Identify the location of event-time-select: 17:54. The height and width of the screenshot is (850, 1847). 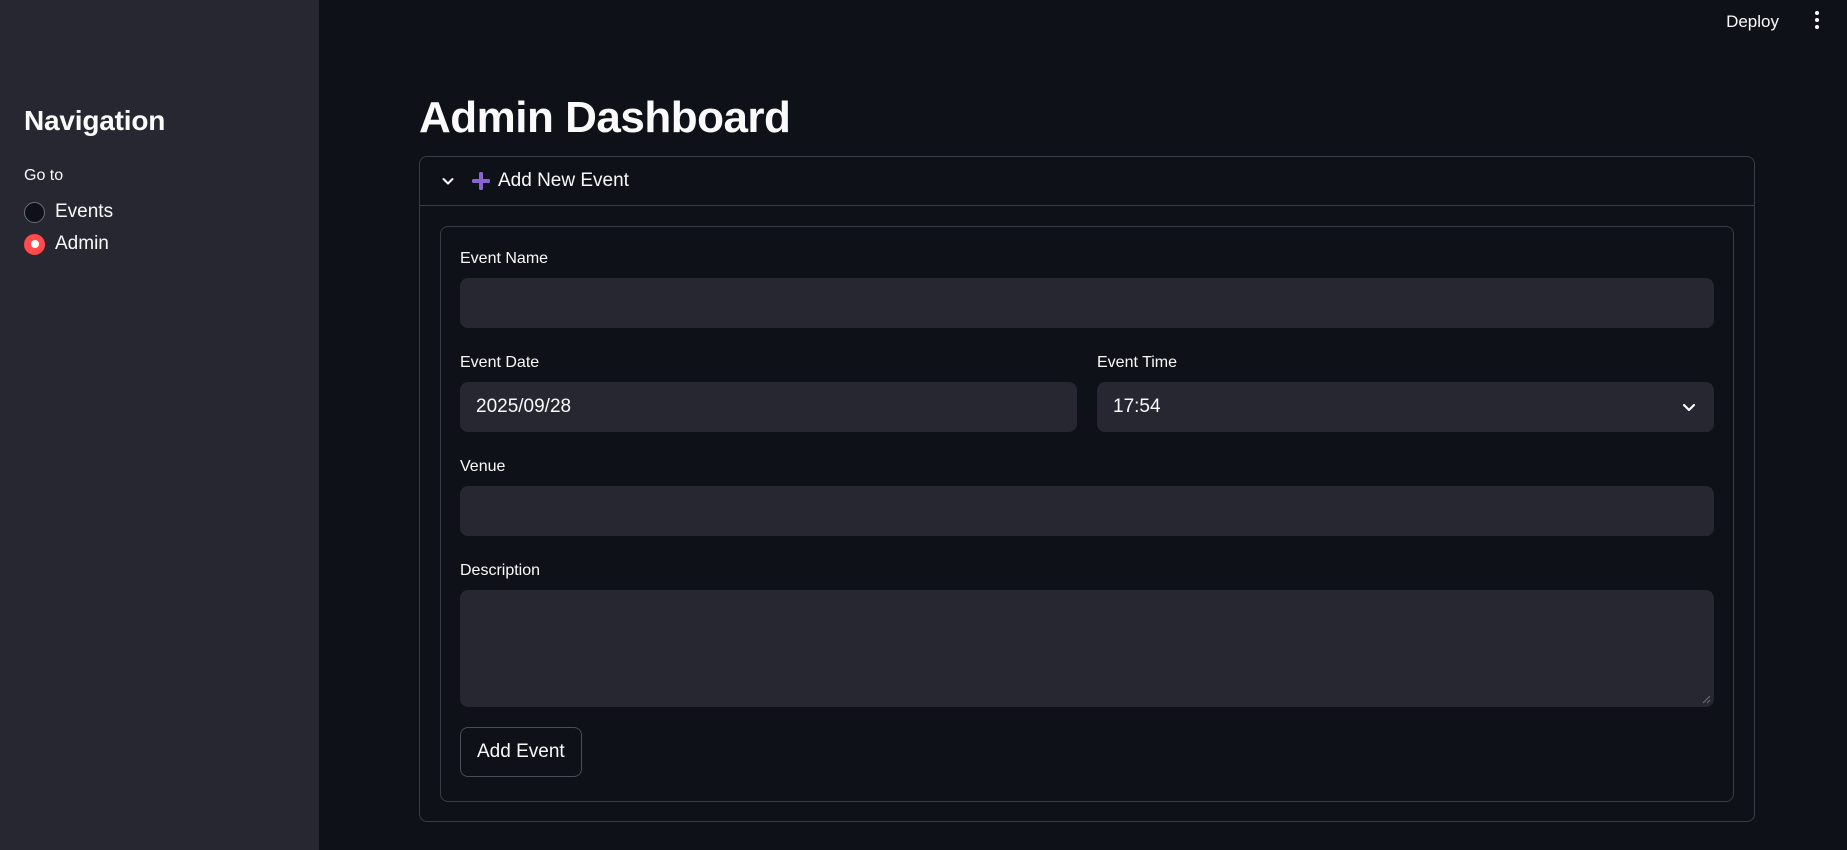
(1405, 407).